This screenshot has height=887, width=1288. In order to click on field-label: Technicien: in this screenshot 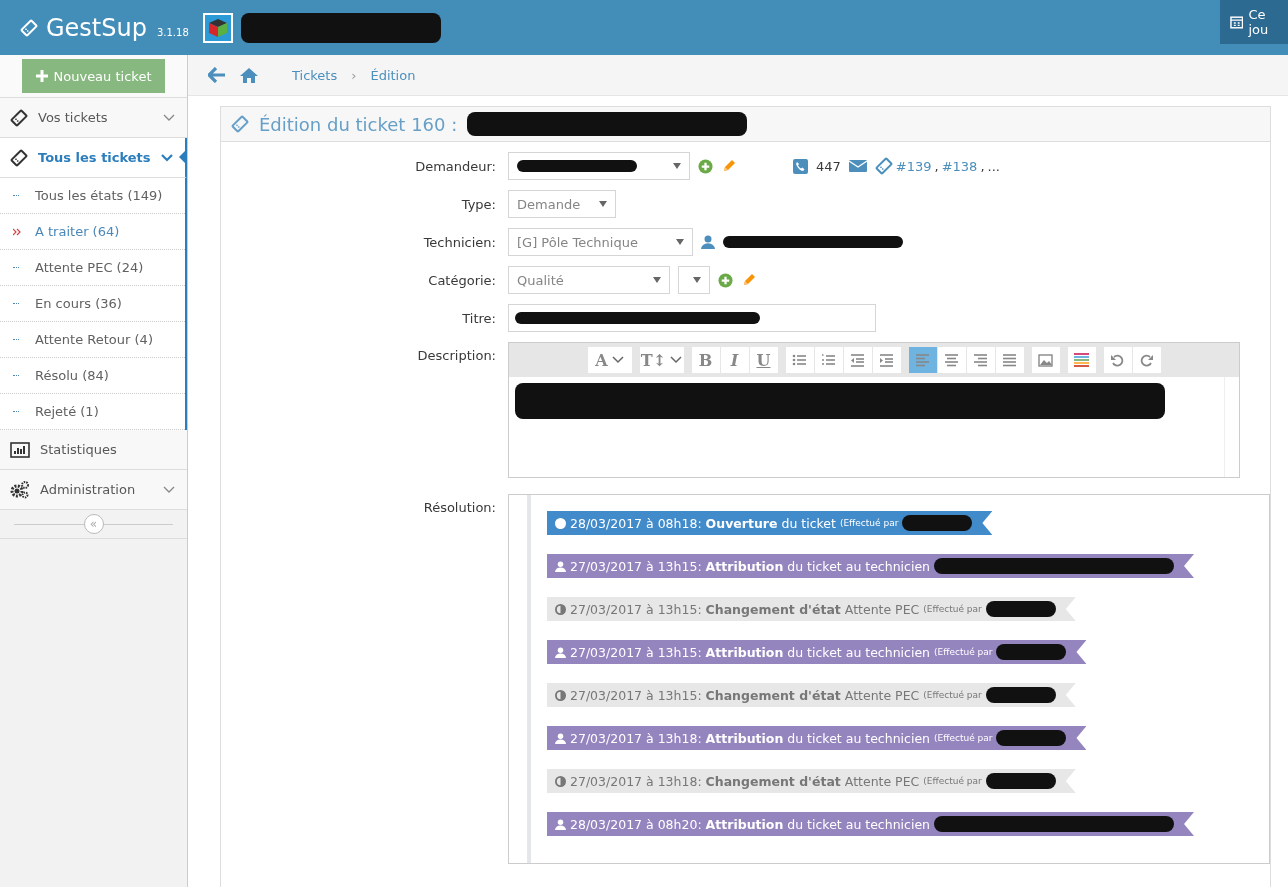, I will do `click(459, 242)`.